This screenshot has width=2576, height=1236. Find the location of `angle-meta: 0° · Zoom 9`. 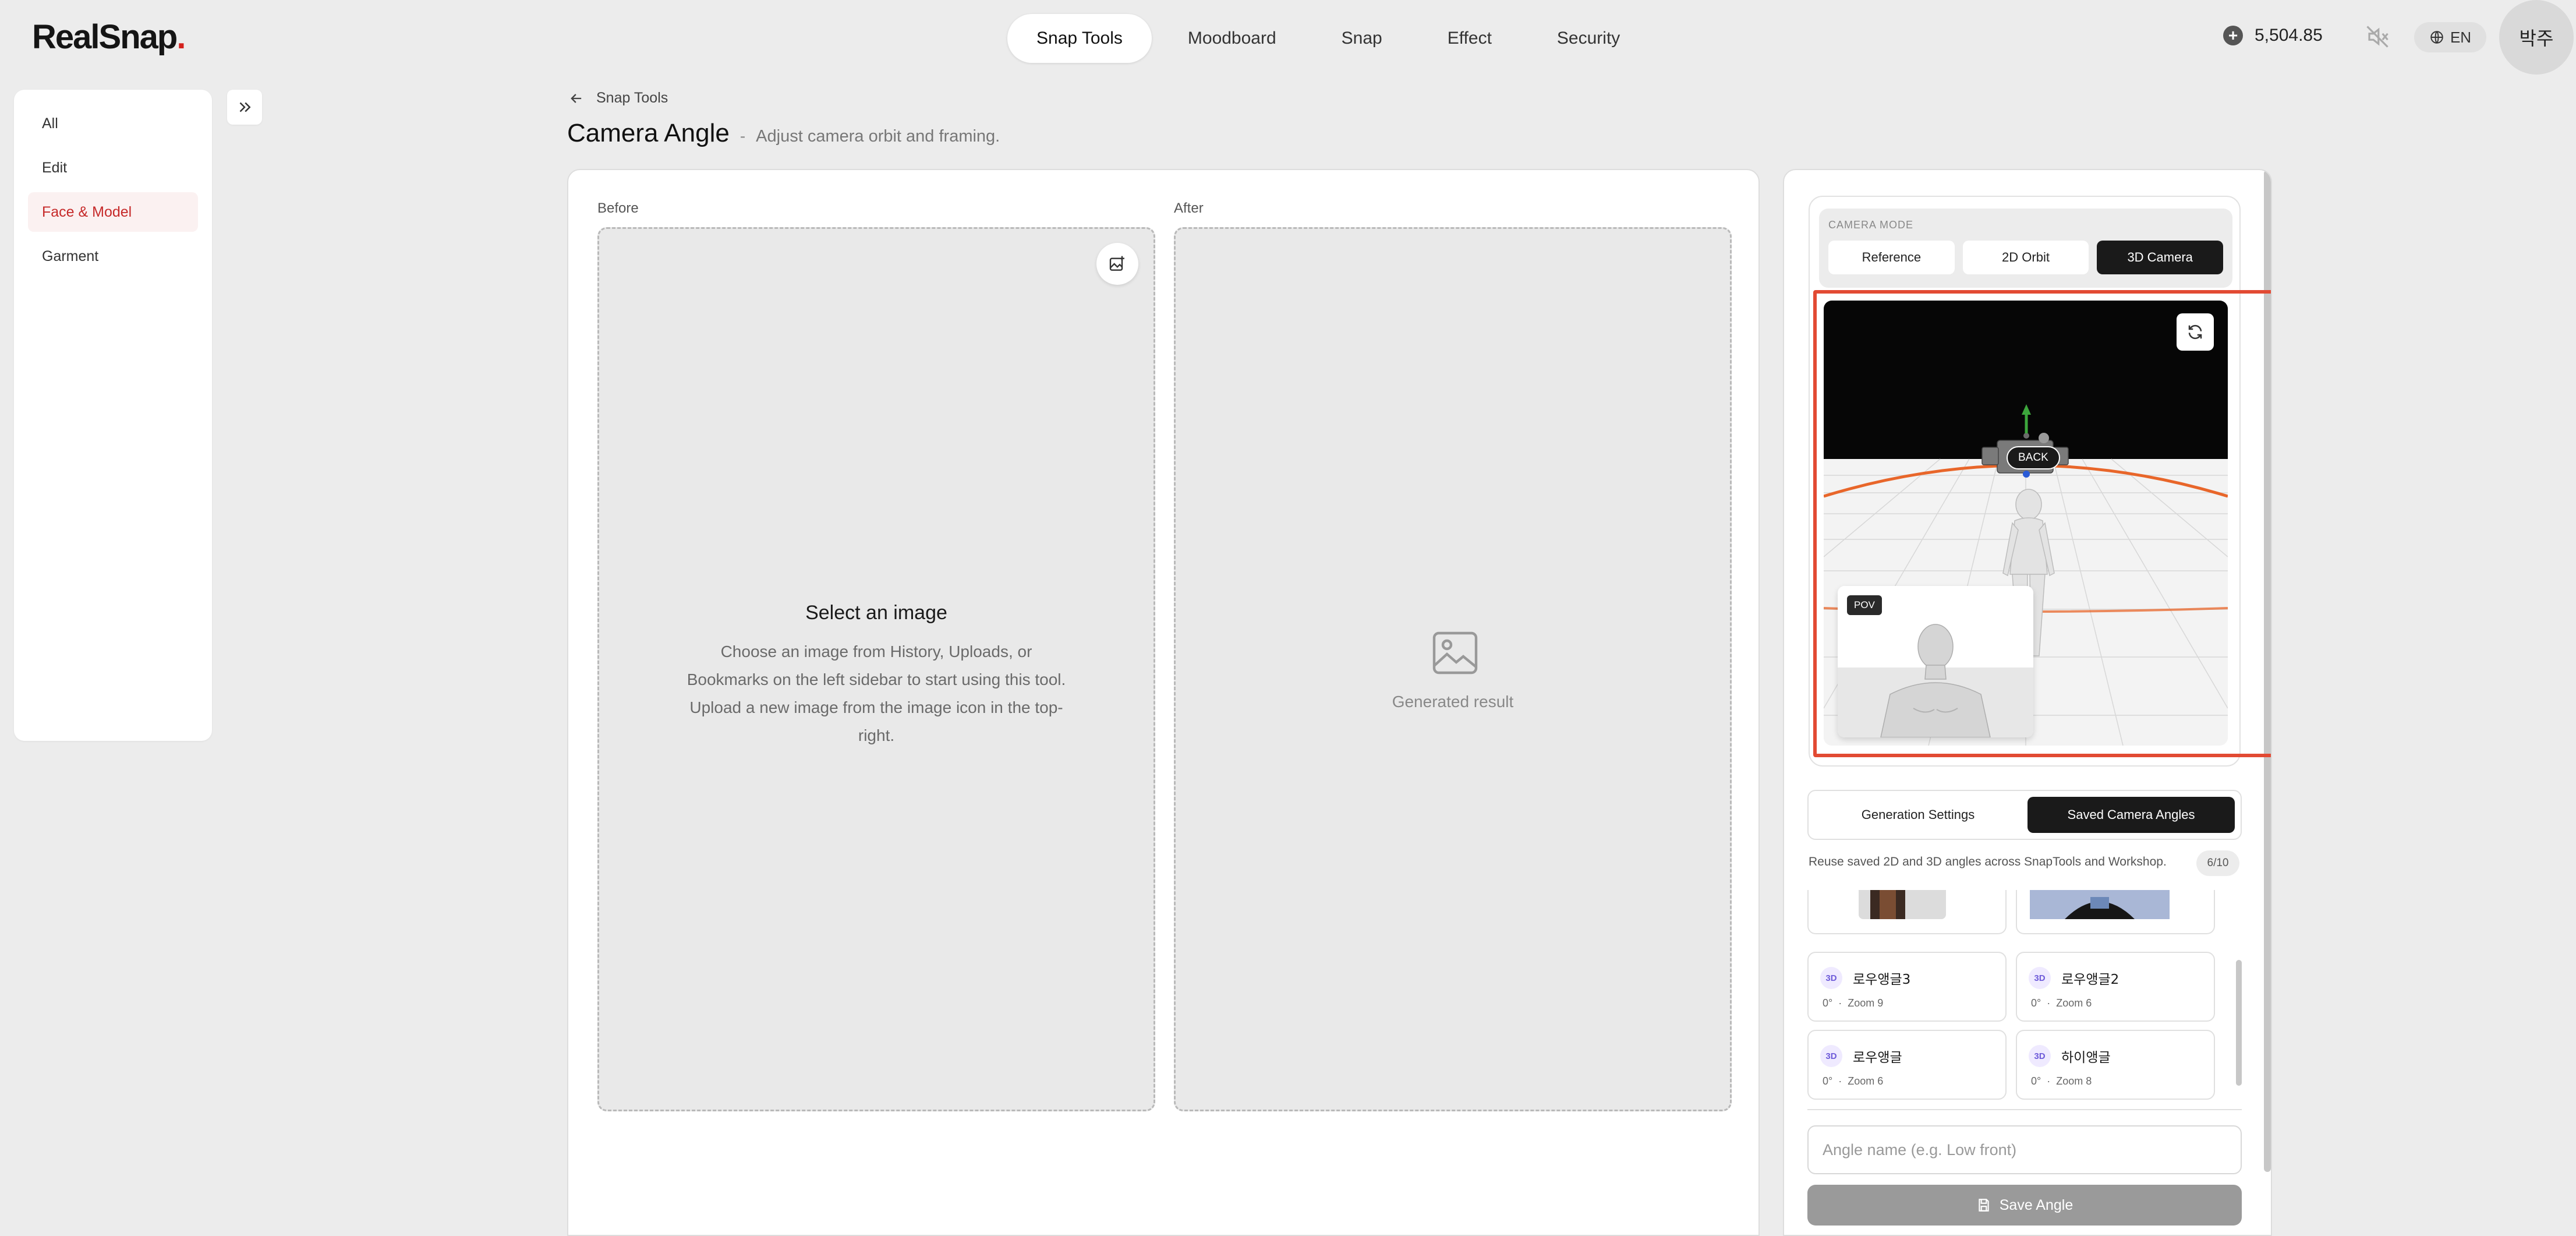

angle-meta: 0° · Zoom 9 is located at coordinates (1854, 1003).